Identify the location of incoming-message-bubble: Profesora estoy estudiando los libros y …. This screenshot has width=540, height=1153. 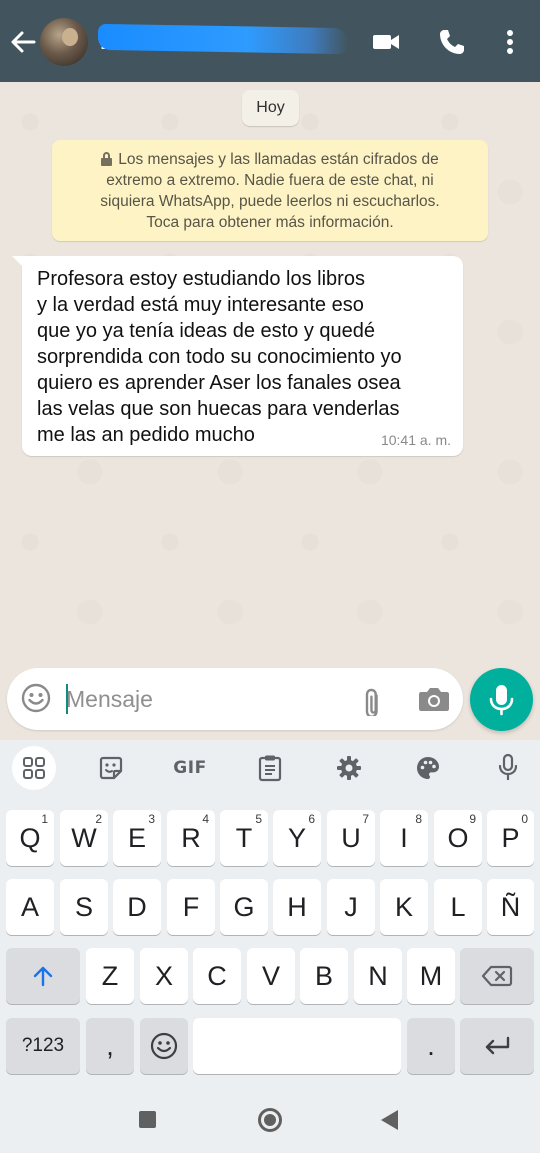
(237, 356).